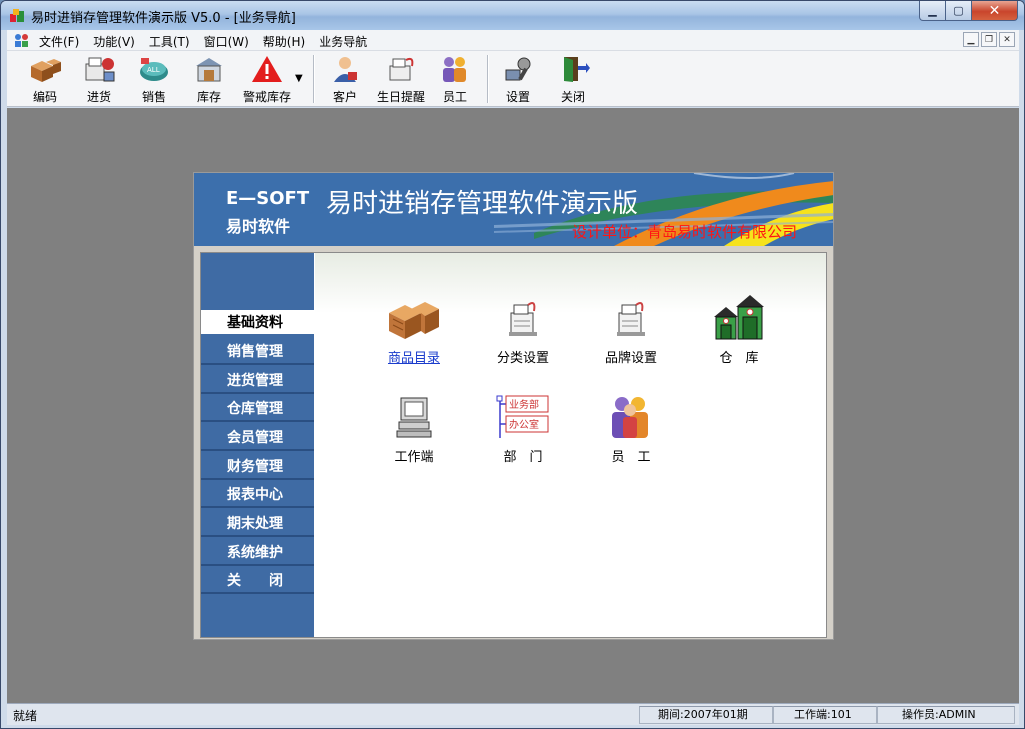 This screenshot has height=729, width=1025. I want to click on minimize-button: ▁, so click(932, 11).